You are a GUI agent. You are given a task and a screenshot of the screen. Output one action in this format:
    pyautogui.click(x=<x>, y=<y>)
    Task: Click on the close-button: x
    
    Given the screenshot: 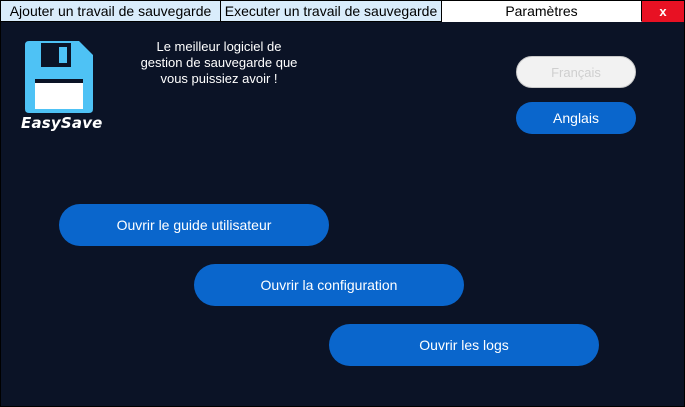 What is the action you would take?
    pyautogui.click(x=663, y=11)
    